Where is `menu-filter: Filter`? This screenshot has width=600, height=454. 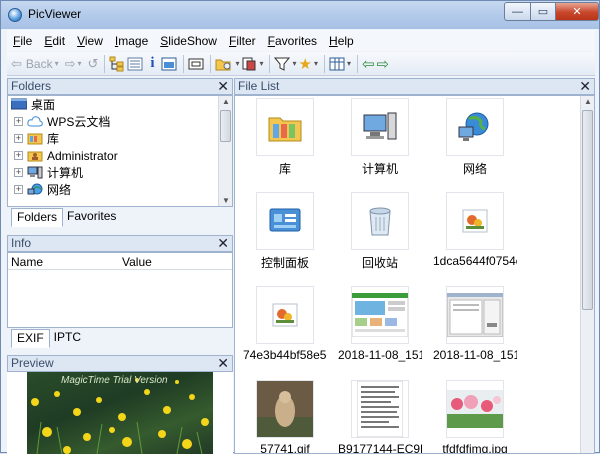
menu-filter: Filter is located at coordinates (242, 41).